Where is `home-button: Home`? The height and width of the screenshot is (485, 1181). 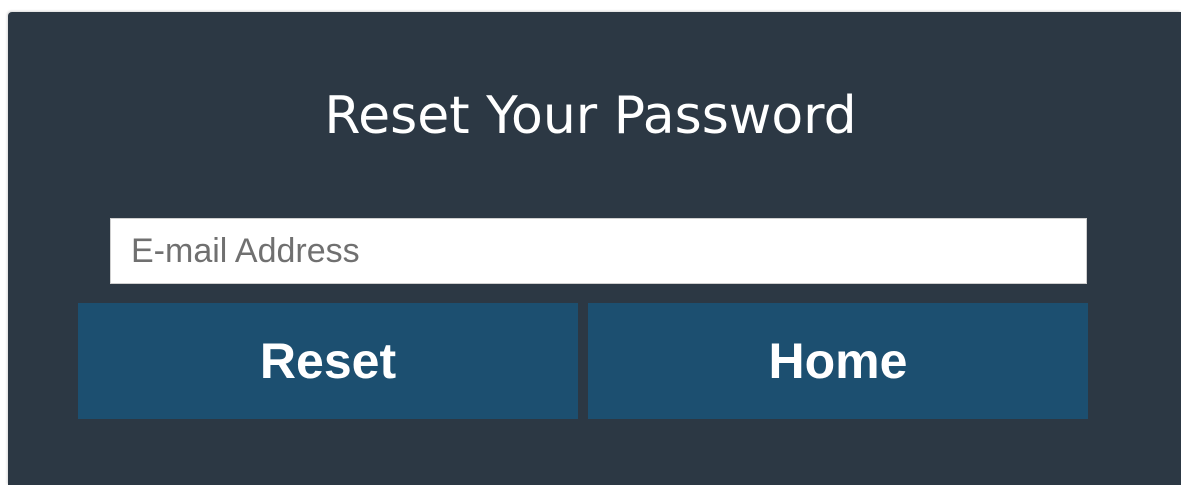 home-button: Home is located at coordinates (838, 361).